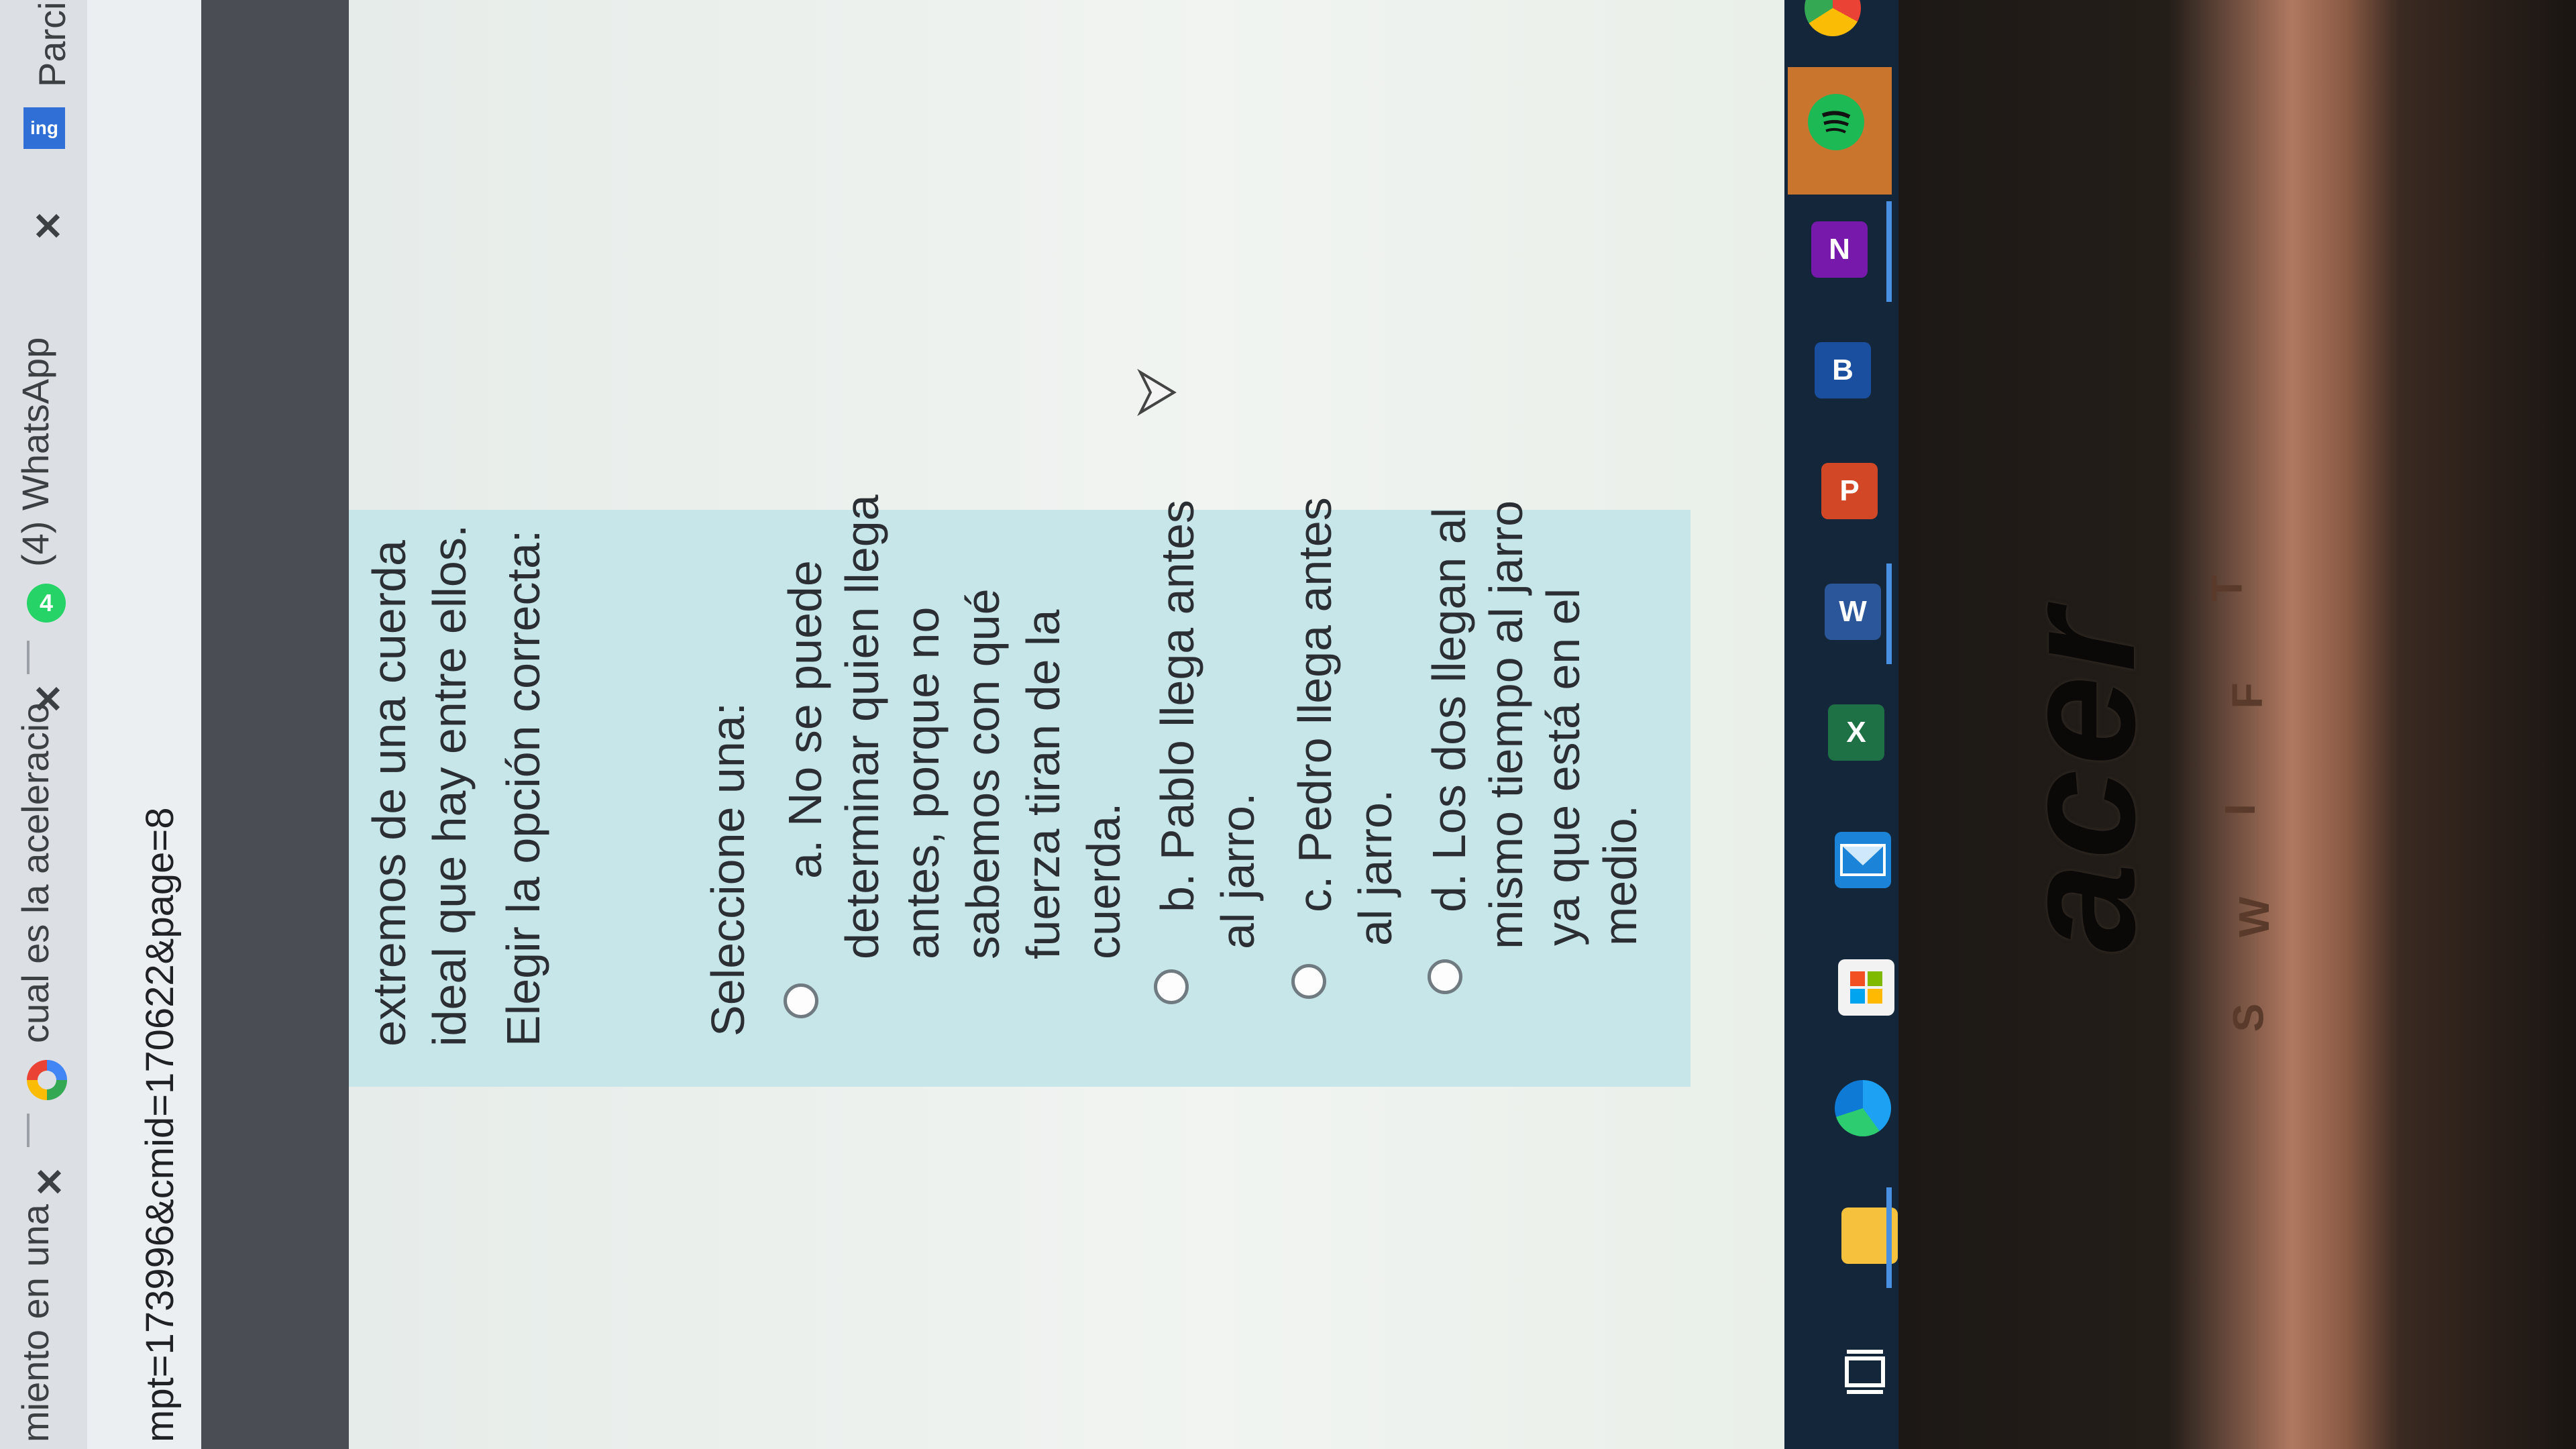 Image resolution: width=2576 pixels, height=1449 pixels. What do you see at coordinates (983, 773) in the screenshot?
I see `option-a-line: sabemos con qué` at bounding box center [983, 773].